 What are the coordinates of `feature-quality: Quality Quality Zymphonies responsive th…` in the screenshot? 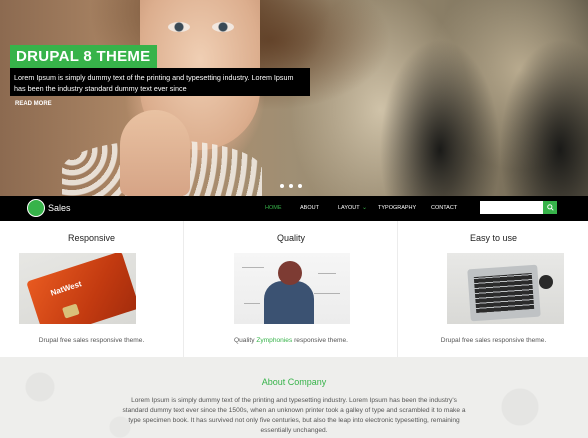 It's located at (291, 289).